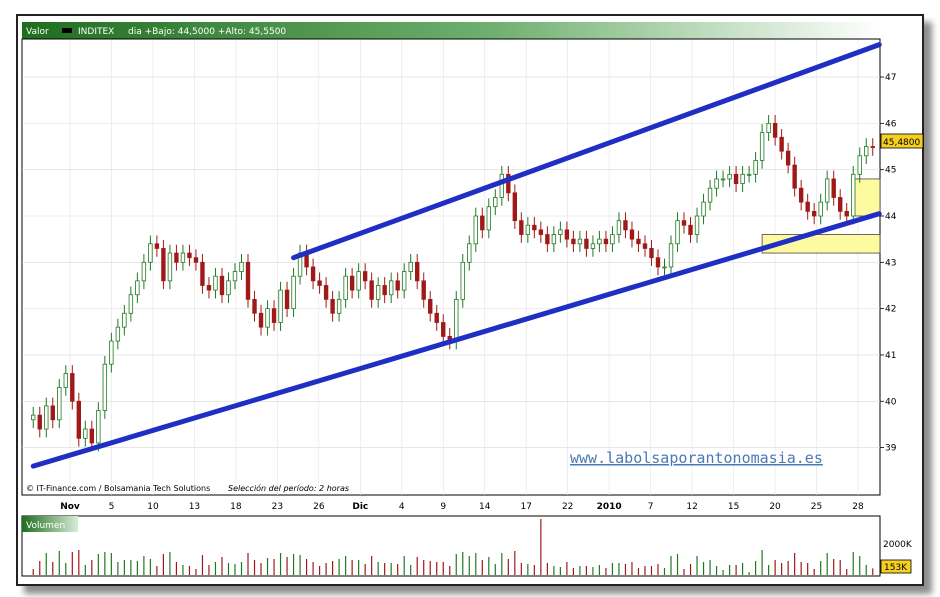  Describe the element at coordinates (890, 356) in the screenshot. I see `y-tick-label: 41` at that location.